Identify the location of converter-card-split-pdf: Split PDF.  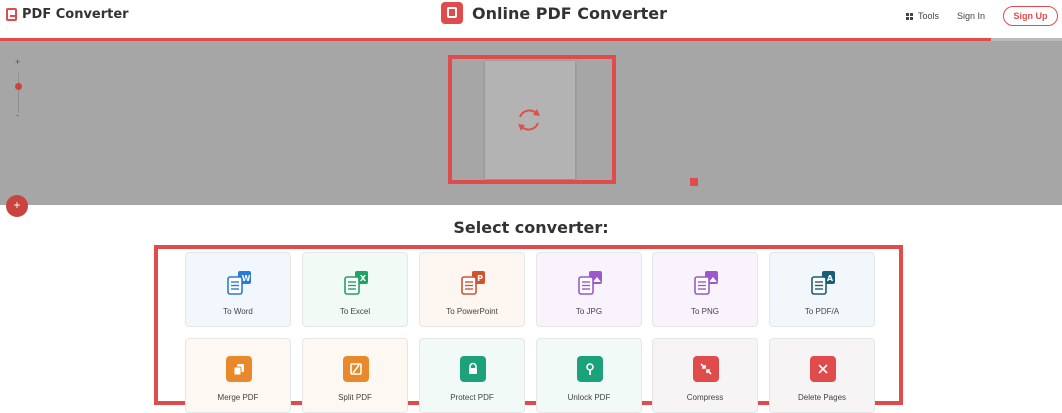
(355, 375).